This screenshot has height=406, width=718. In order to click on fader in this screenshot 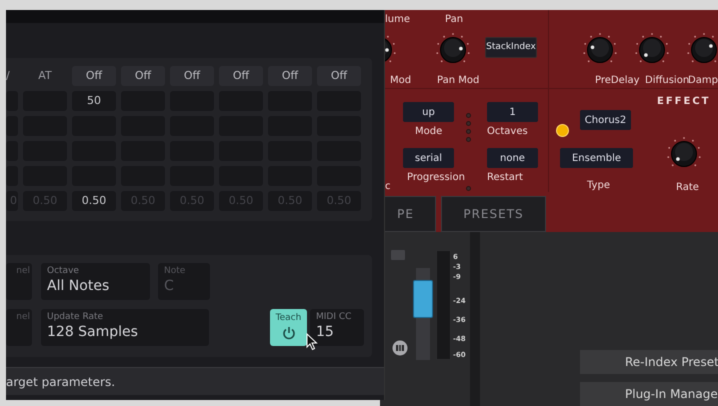, I will do `click(423, 314)`.